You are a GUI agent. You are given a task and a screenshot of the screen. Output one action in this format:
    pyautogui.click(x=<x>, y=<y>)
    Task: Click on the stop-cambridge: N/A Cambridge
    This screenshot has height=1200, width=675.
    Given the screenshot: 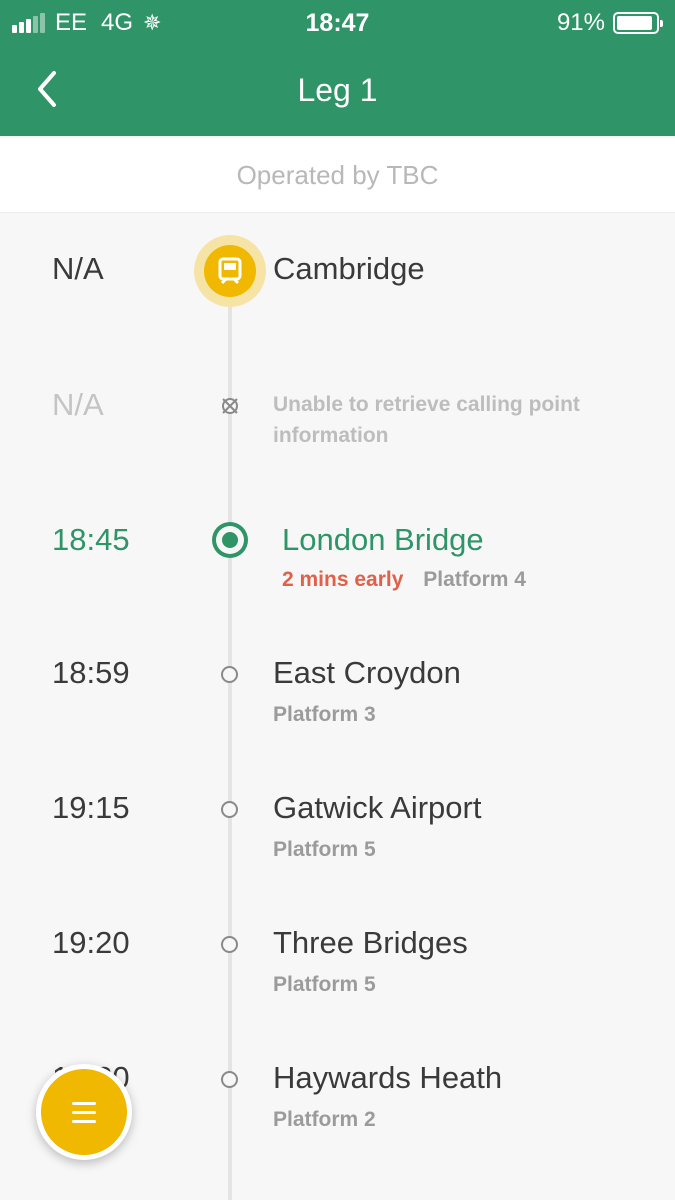 What is the action you would take?
    pyautogui.click(x=337, y=271)
    